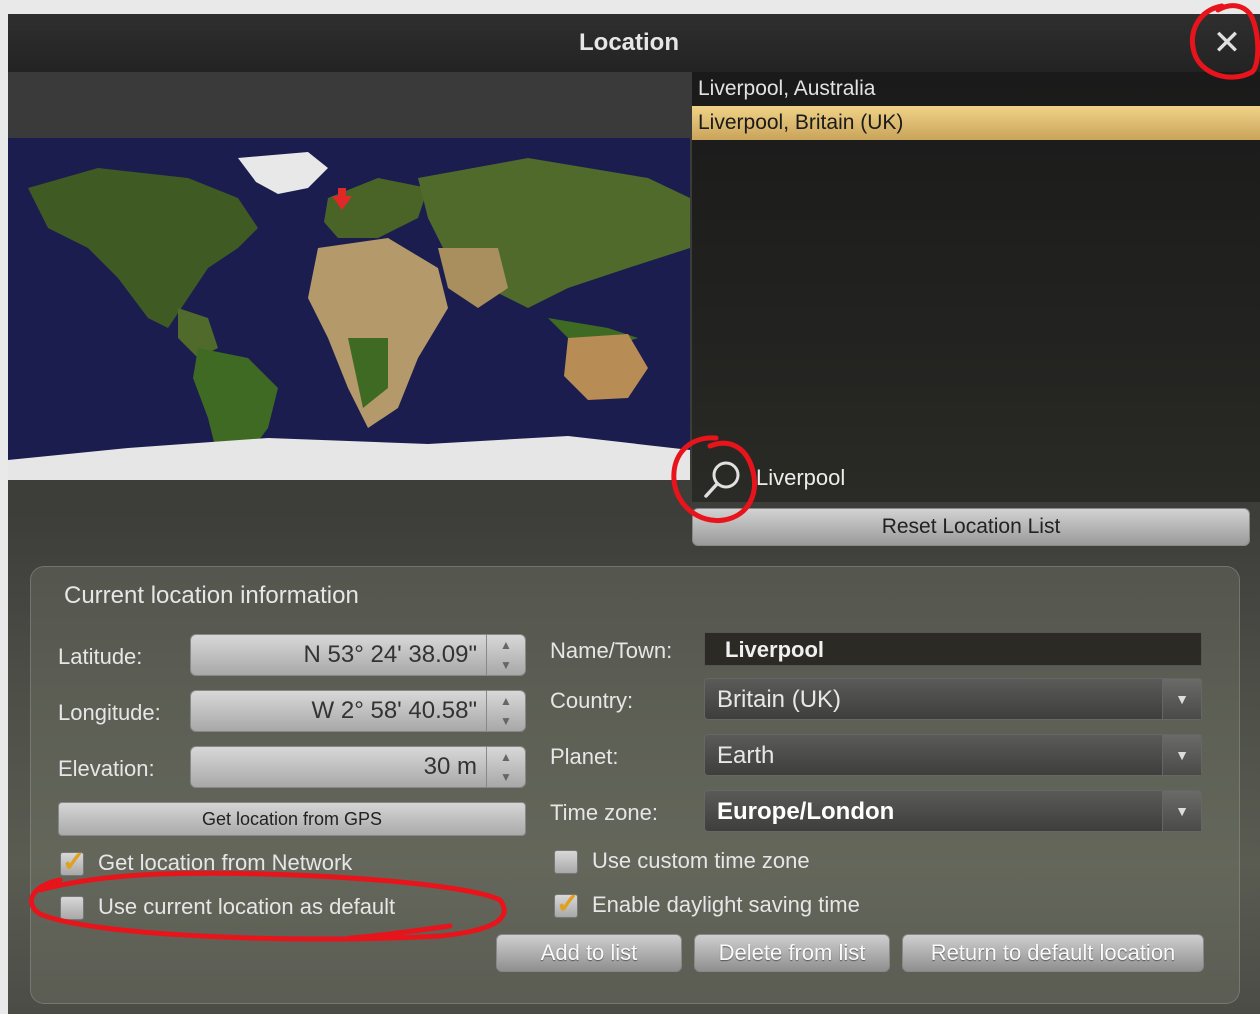  I want to click on longitude-stepper: ▲ ▼, so click(505, 711).